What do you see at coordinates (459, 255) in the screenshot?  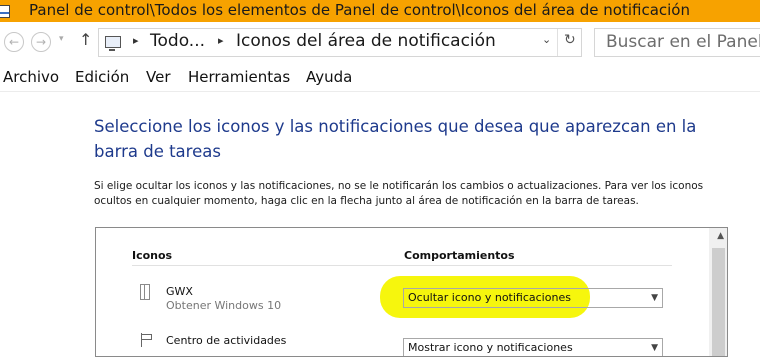 I see `column-header-behaviors: Comportamientos` at bounding box center [459, 255].